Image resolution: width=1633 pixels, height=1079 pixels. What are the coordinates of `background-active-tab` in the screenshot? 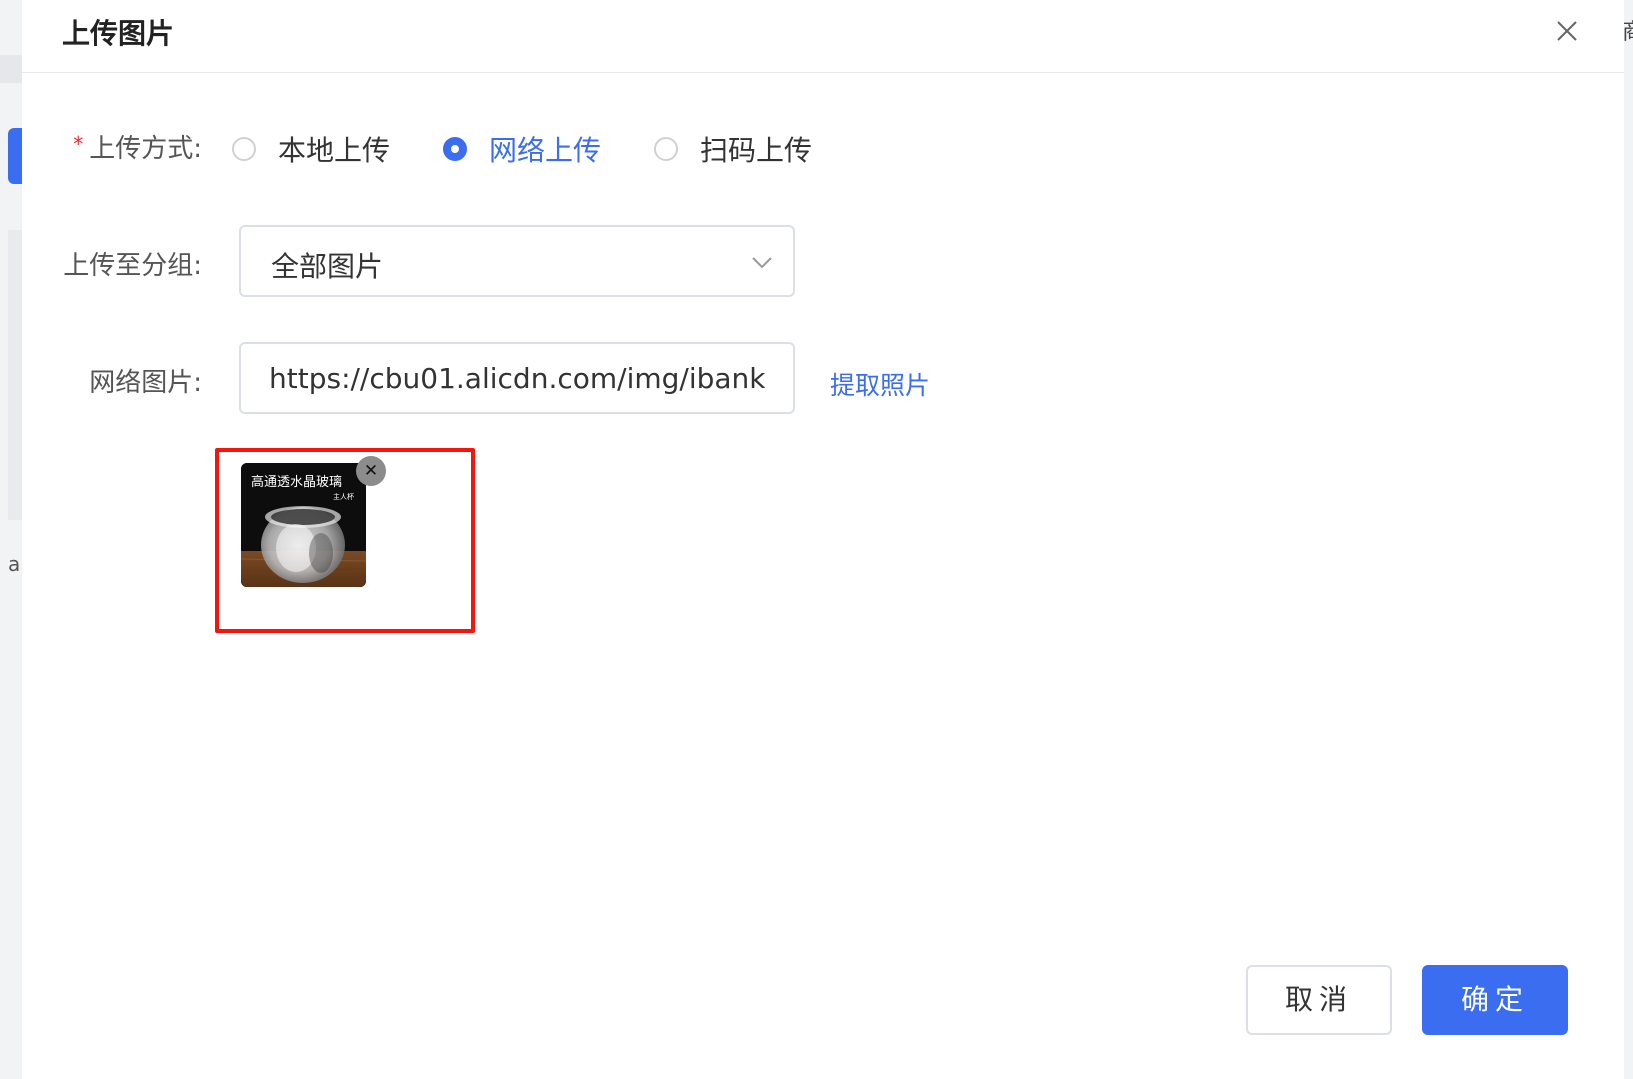 It's located at (15, 156).